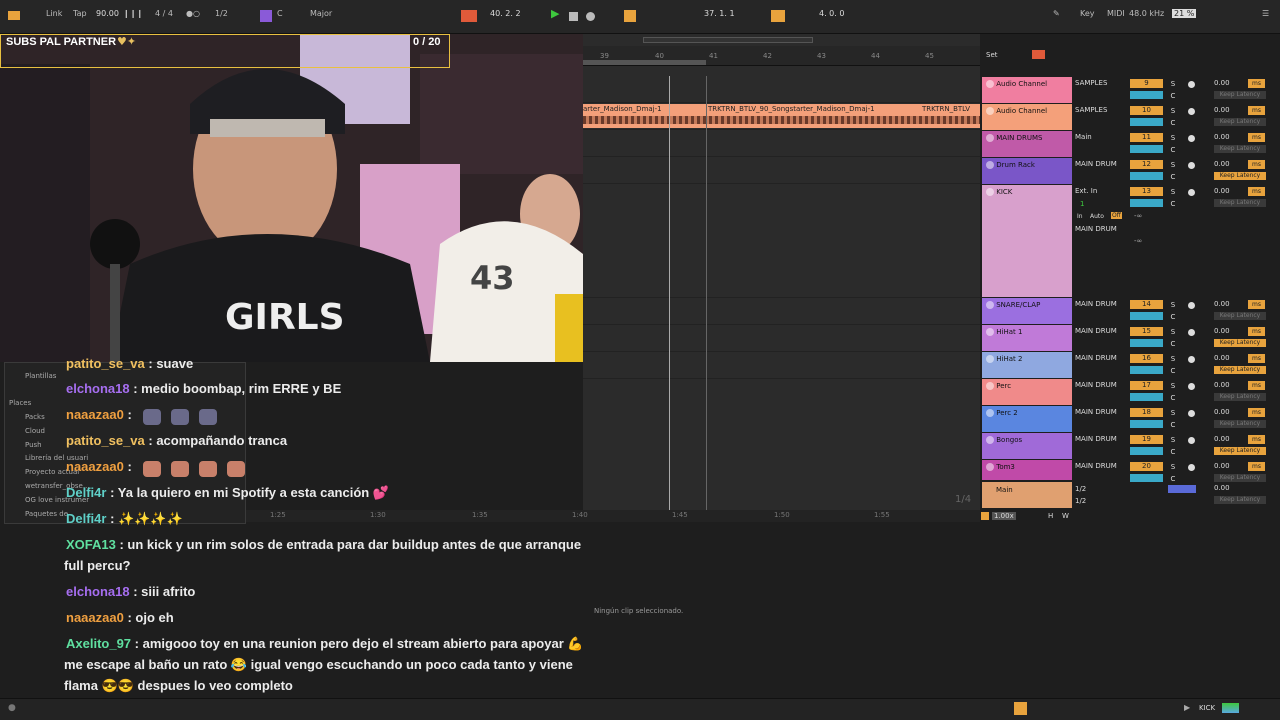 The height and width of the screenshot is (720, 1280). What do you see at coordinates (98, 388) in the screenshot?
I see `chat-username: elchona18` at bounding box center [98, 388].